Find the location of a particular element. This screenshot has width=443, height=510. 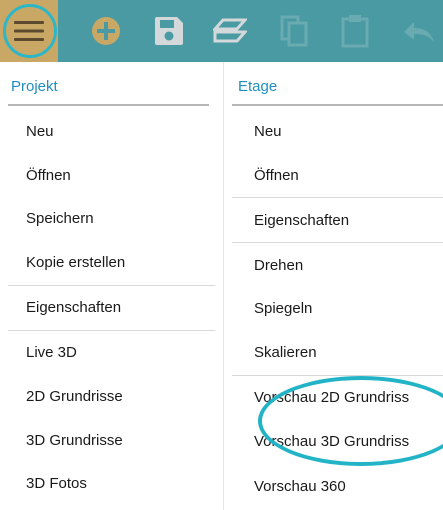

project-item-save: Speichern is located at coordinates (121, 218).